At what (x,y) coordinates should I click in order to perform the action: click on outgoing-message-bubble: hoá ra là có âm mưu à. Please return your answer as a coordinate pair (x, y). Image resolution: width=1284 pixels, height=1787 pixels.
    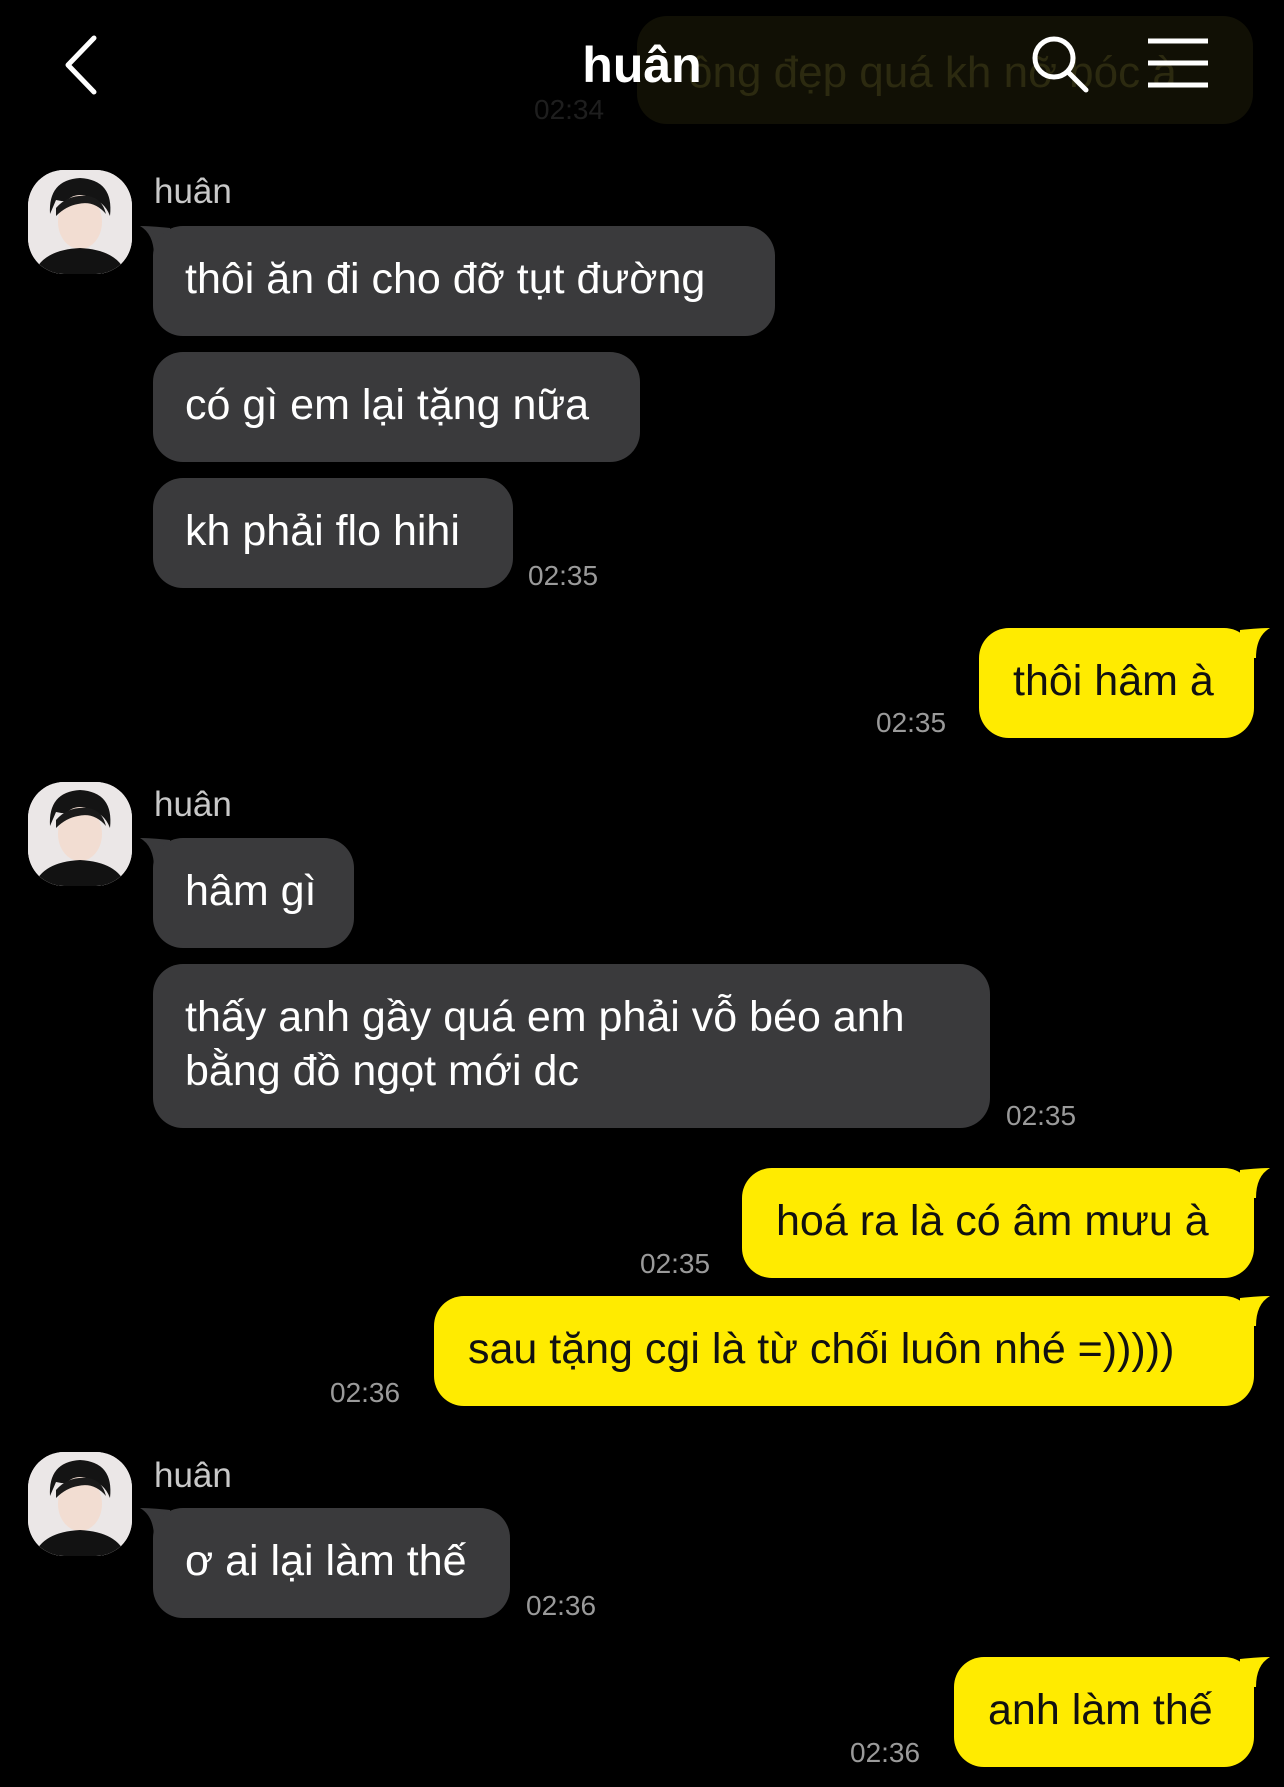
    Looking at the image, I should click on (998, 1223).